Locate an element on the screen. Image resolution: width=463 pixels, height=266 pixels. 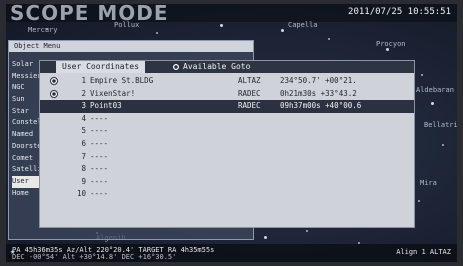
menu-item-ngc: NGC is located at coordinates (26, 88).